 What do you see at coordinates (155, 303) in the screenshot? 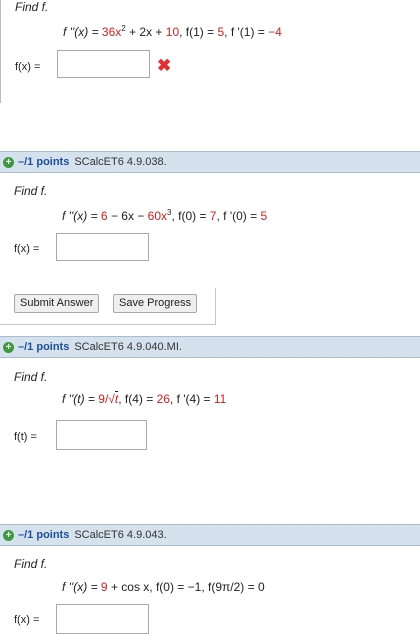
I see `save-progress-button: Save Progress` at bounding box center [155, 303].